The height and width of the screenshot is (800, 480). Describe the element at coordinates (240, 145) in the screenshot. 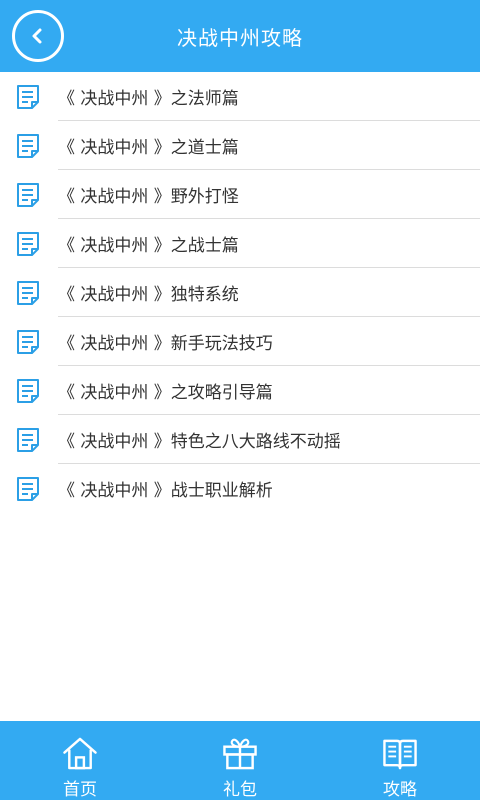

I see `list-item: 《 决战中州 》之道士篇` at that location.